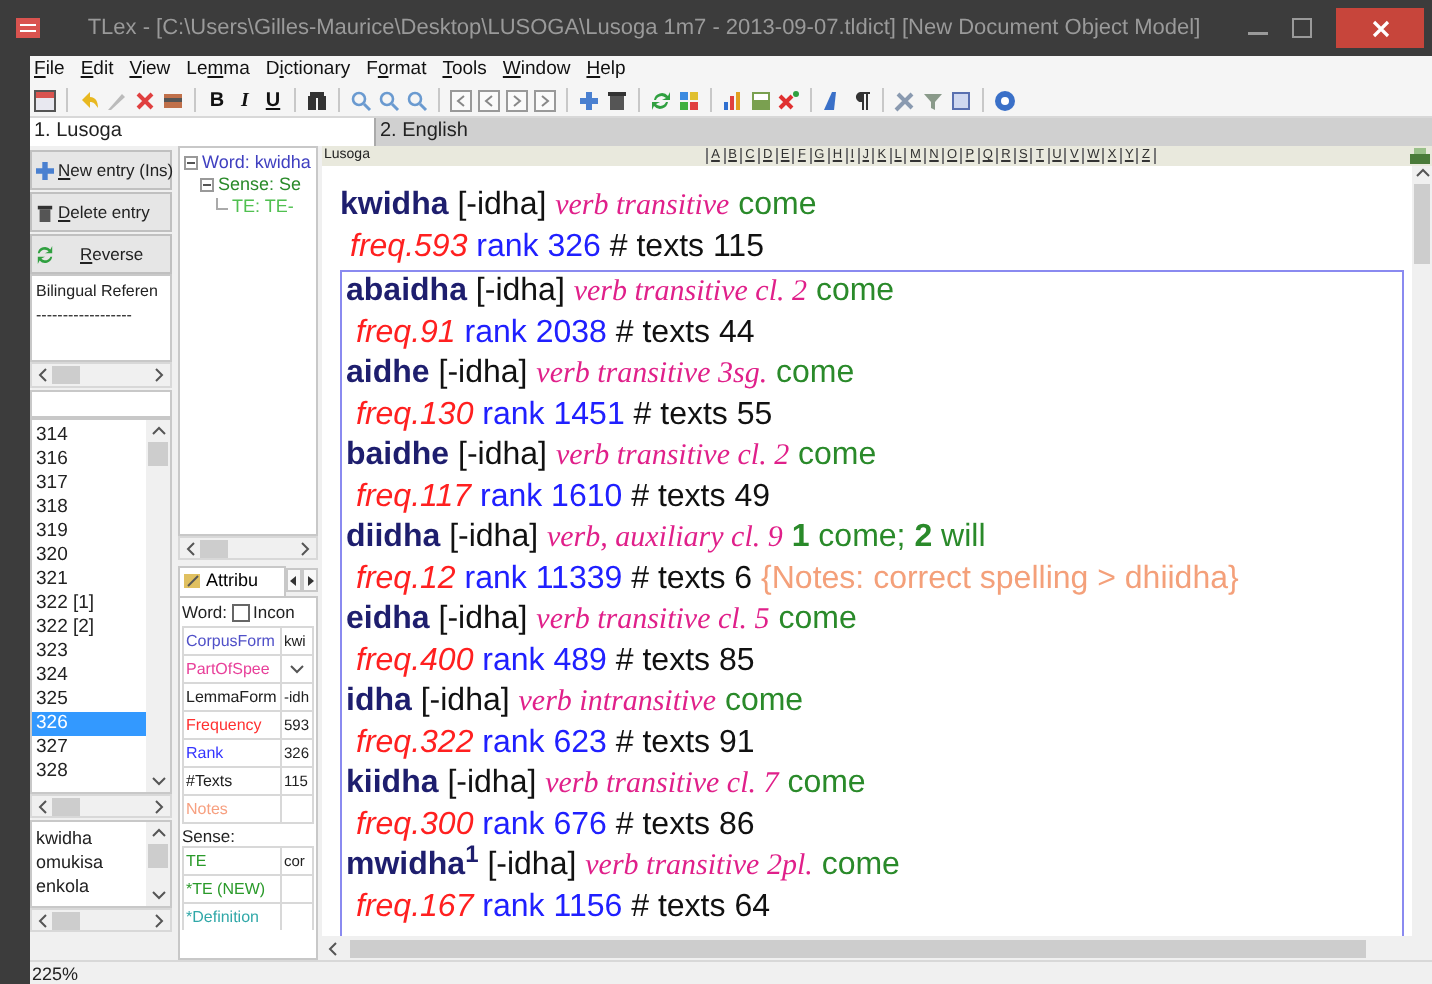  I want to click on lemma-list-item: 327, so click(89, 748).